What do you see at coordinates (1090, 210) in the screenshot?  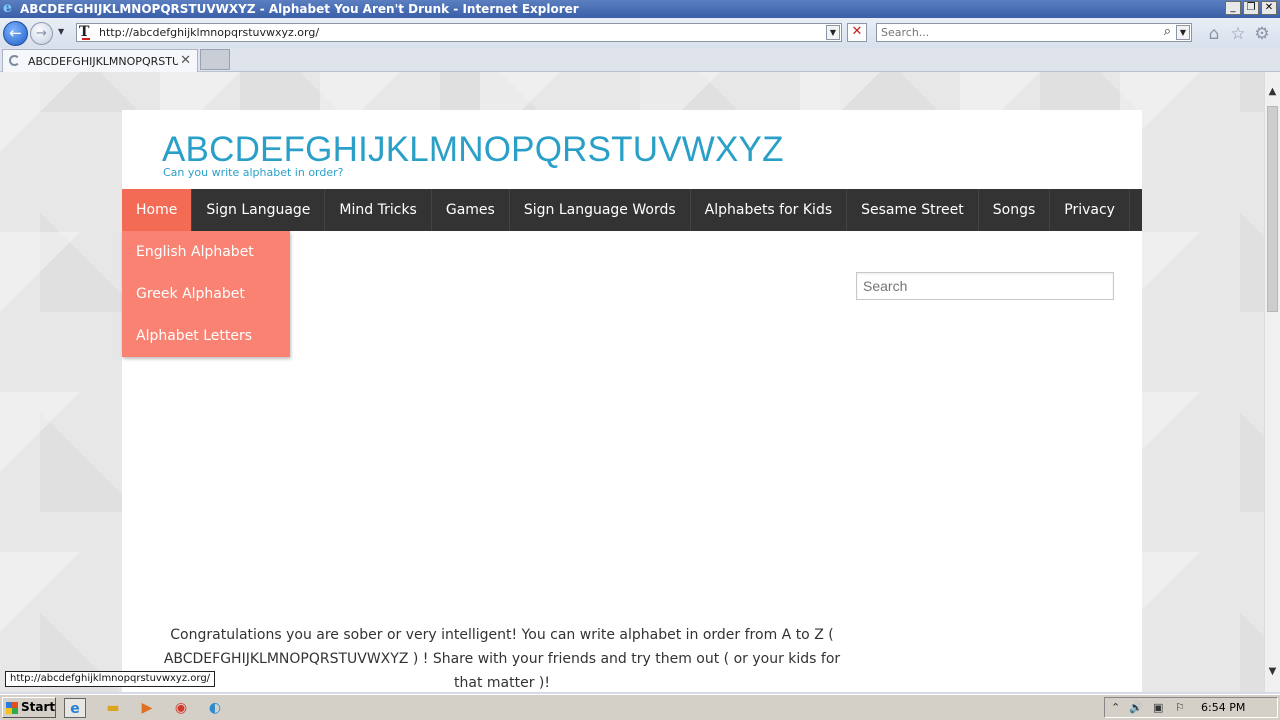 I see `menu-item-privacy: Privacy` at bounding box center [1090, 210].